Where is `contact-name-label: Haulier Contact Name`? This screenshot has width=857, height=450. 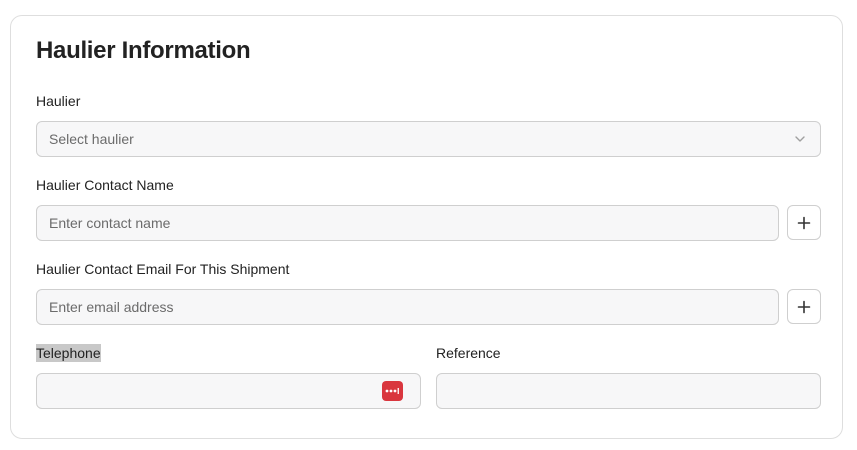
contact-name-label: Haulier Contact Name is located at coordinates (105, 185).